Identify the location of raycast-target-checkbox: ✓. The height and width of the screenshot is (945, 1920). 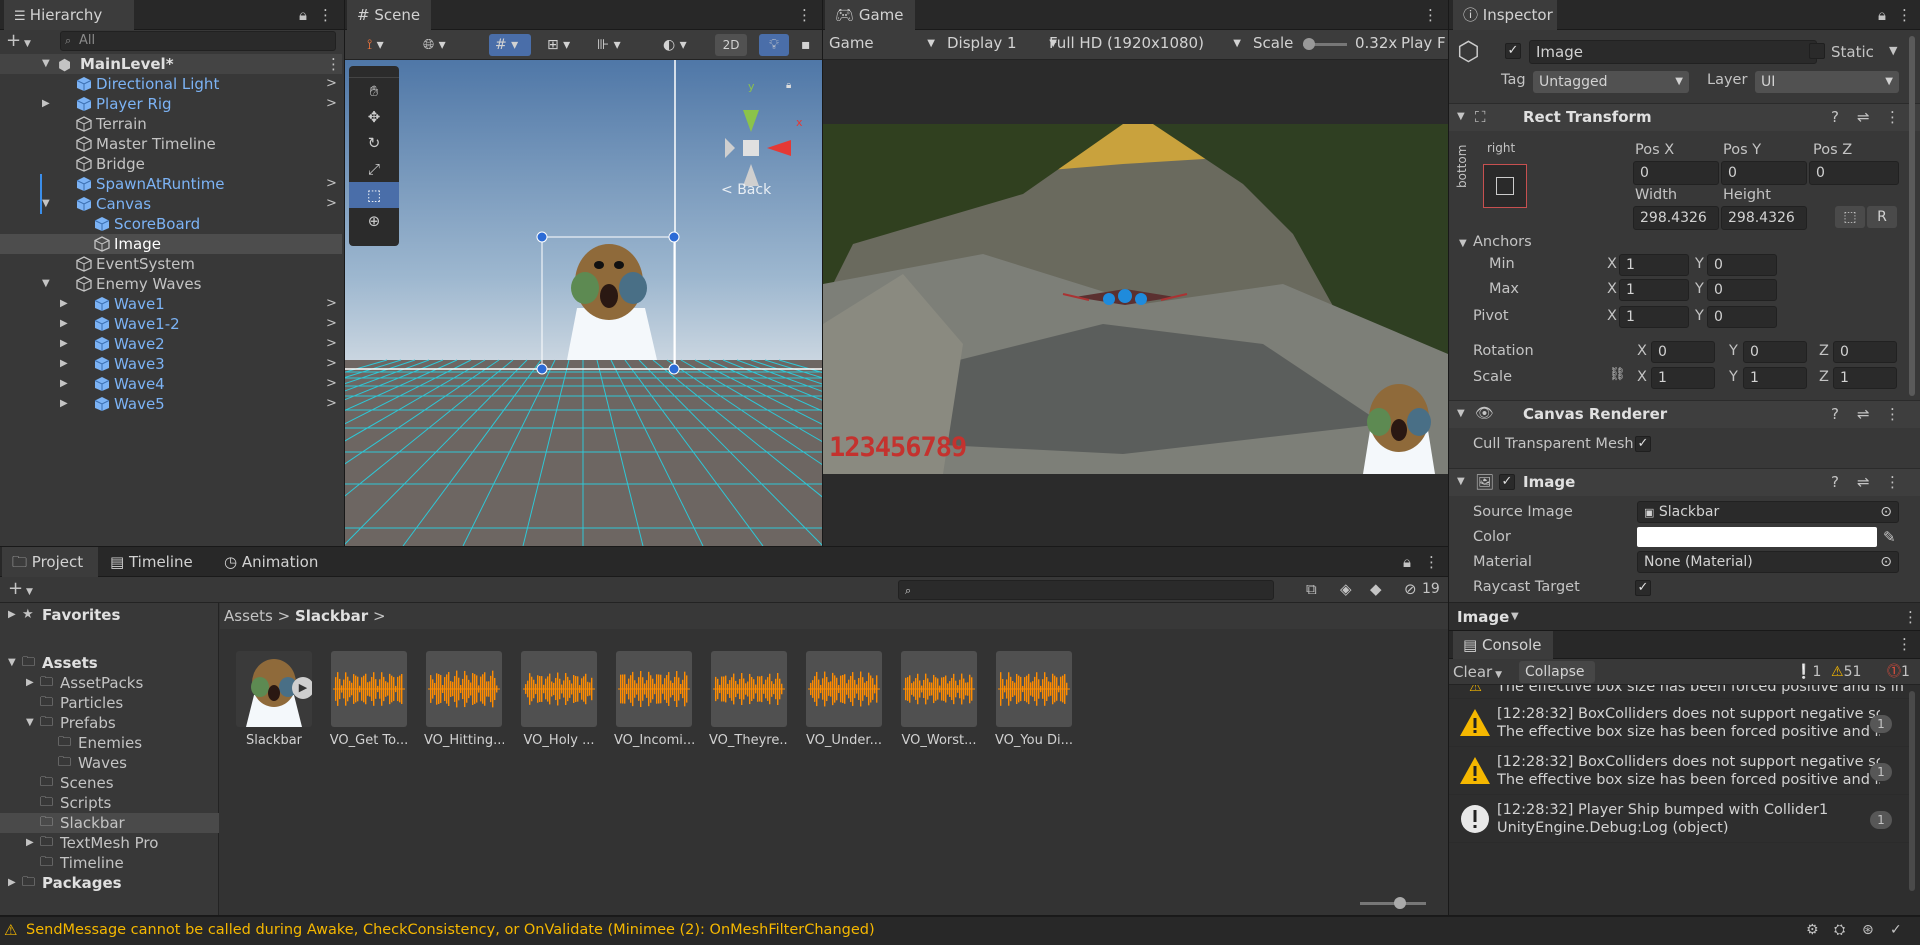
(1643, 588).